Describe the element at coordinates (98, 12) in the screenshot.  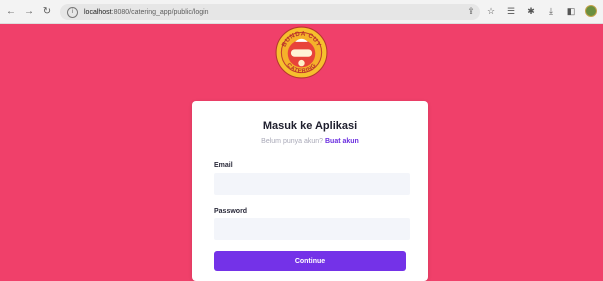
I see `url-host: localhost` at that location.